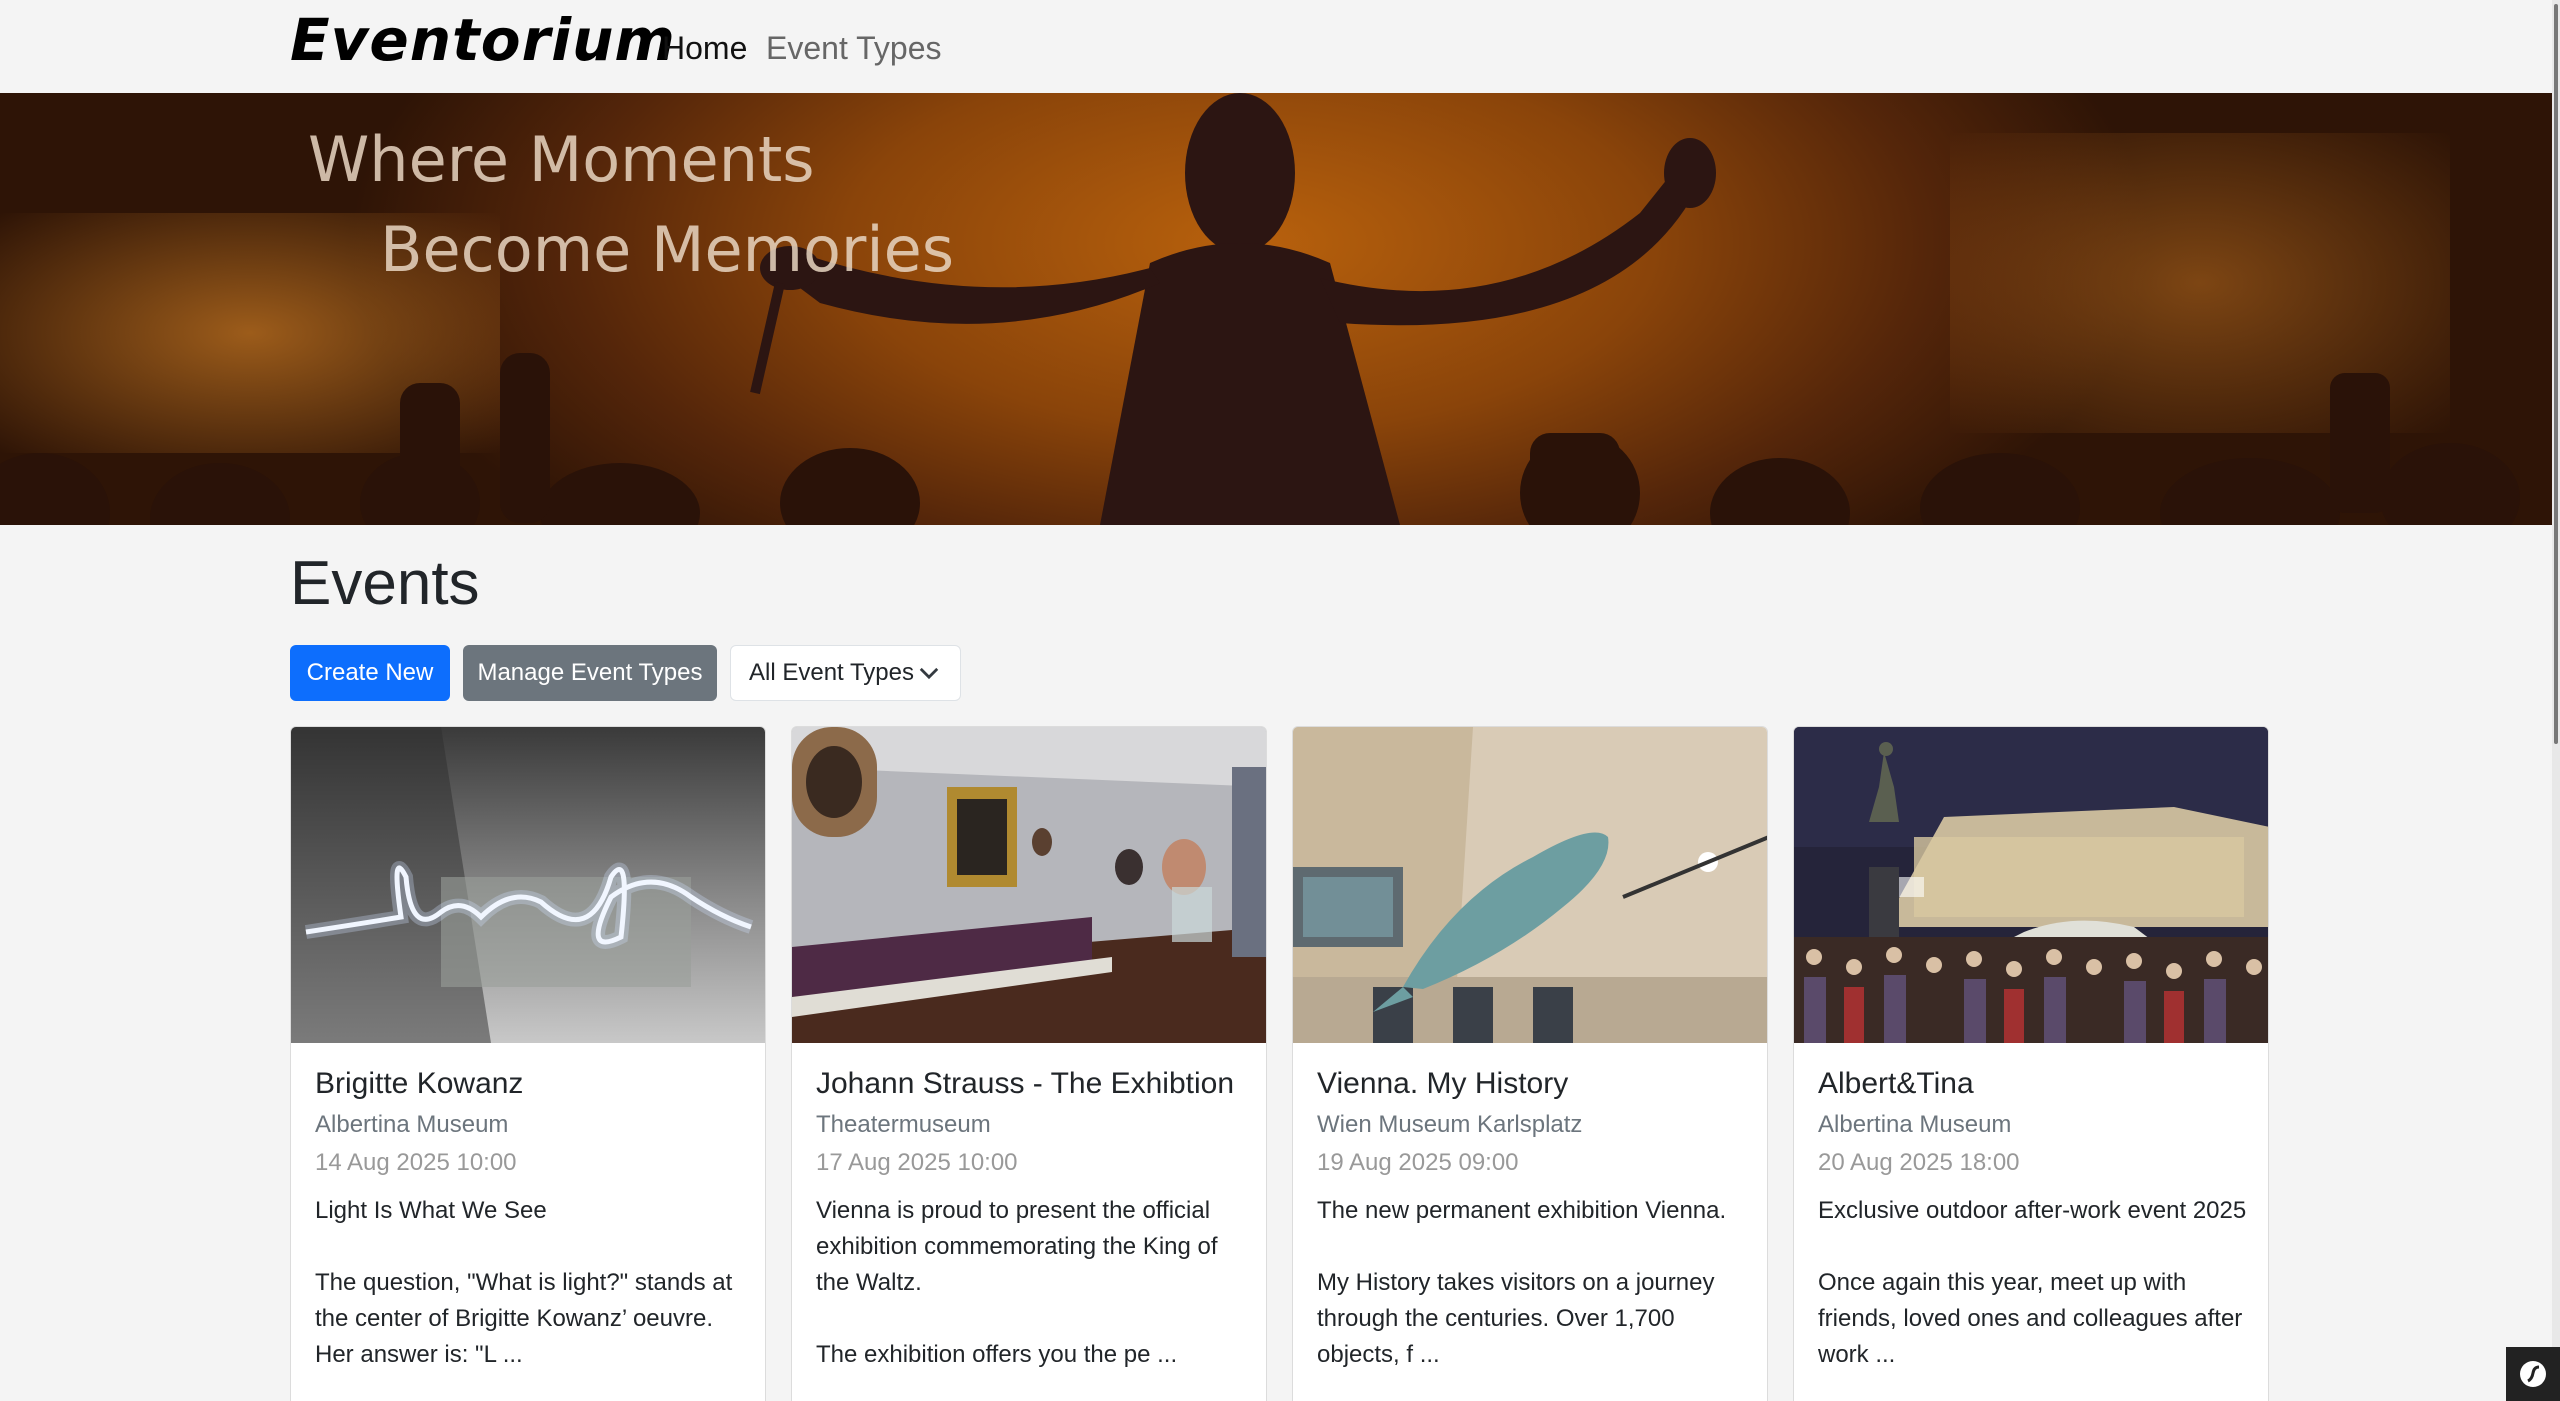  What do you see at coordinates (929, 676) in the screenshot?
I see `chevron-down-icon` at bounding box center [929, 676].